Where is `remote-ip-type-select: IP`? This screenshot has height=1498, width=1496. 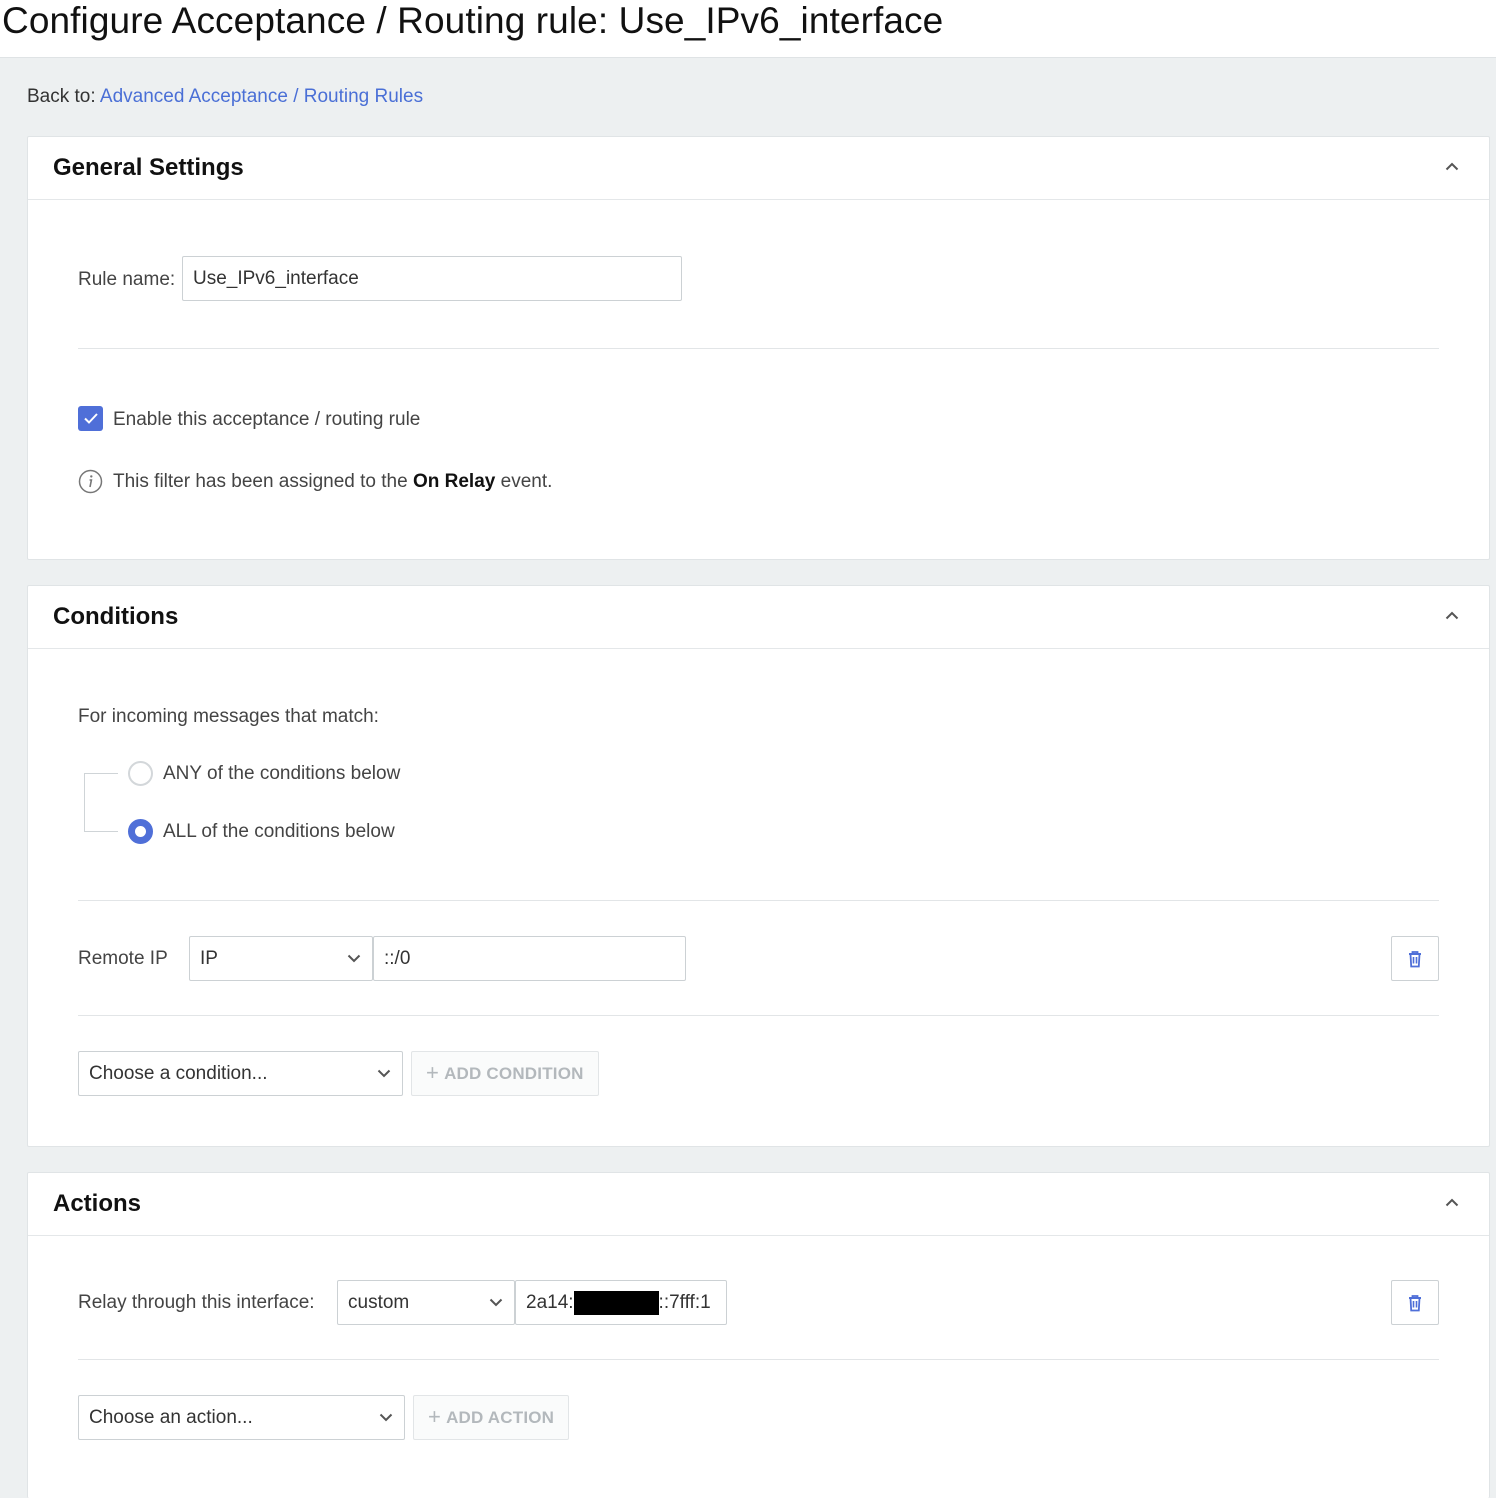
remote-ip-type-select: IP is located at coordinates (281, 958).